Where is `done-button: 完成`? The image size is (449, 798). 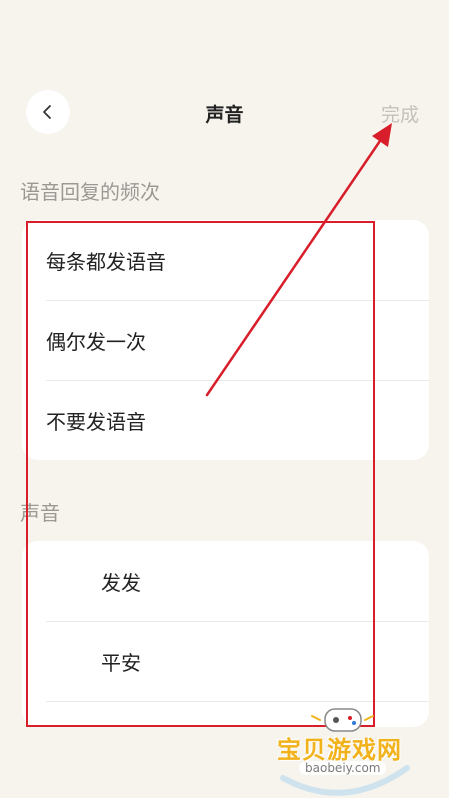
done-button: 完成 is located at coordinates (400, 113).